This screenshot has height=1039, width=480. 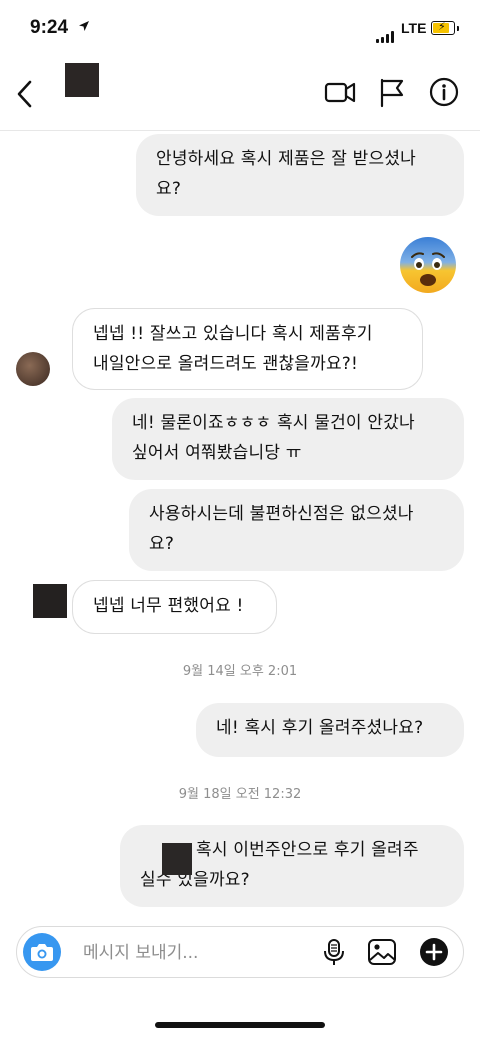 What do you see at coordinates (240, 671) in the screenshot?
I see `timestamp: 9월 14일 오후 2:01` at bounding box center [240, 671].